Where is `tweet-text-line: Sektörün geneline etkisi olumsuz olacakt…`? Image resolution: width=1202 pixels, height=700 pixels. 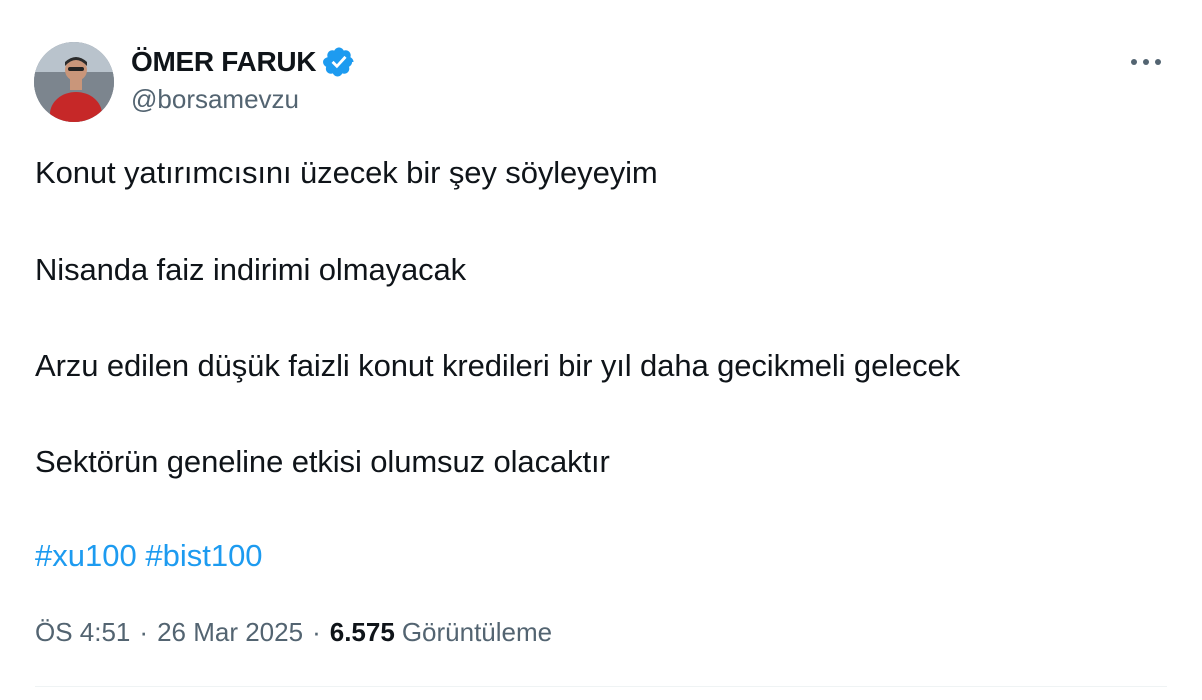 tweet-text-line: Sektörün geneline etkisi olumsuz olacakt… is located at coordinates (322, 461).